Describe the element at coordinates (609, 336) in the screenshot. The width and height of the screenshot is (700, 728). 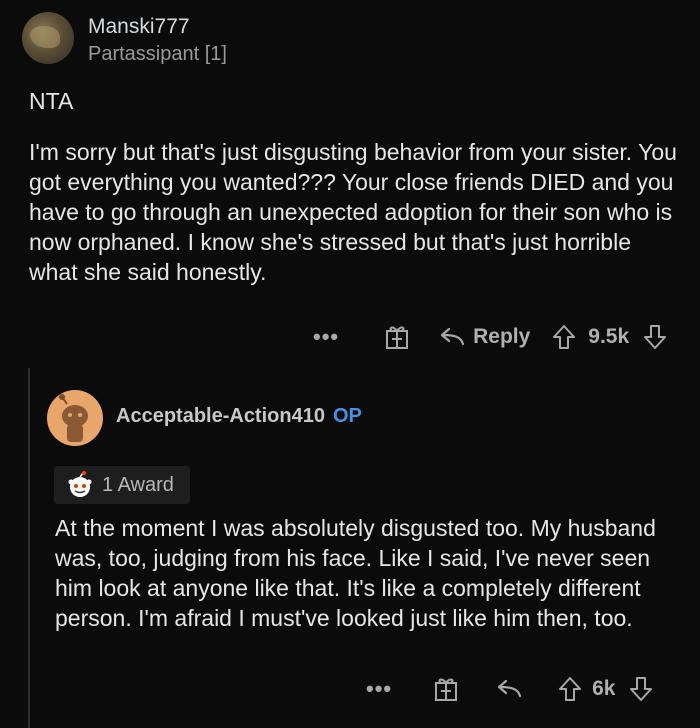
I see `vote-score: 9.5k` at that location.